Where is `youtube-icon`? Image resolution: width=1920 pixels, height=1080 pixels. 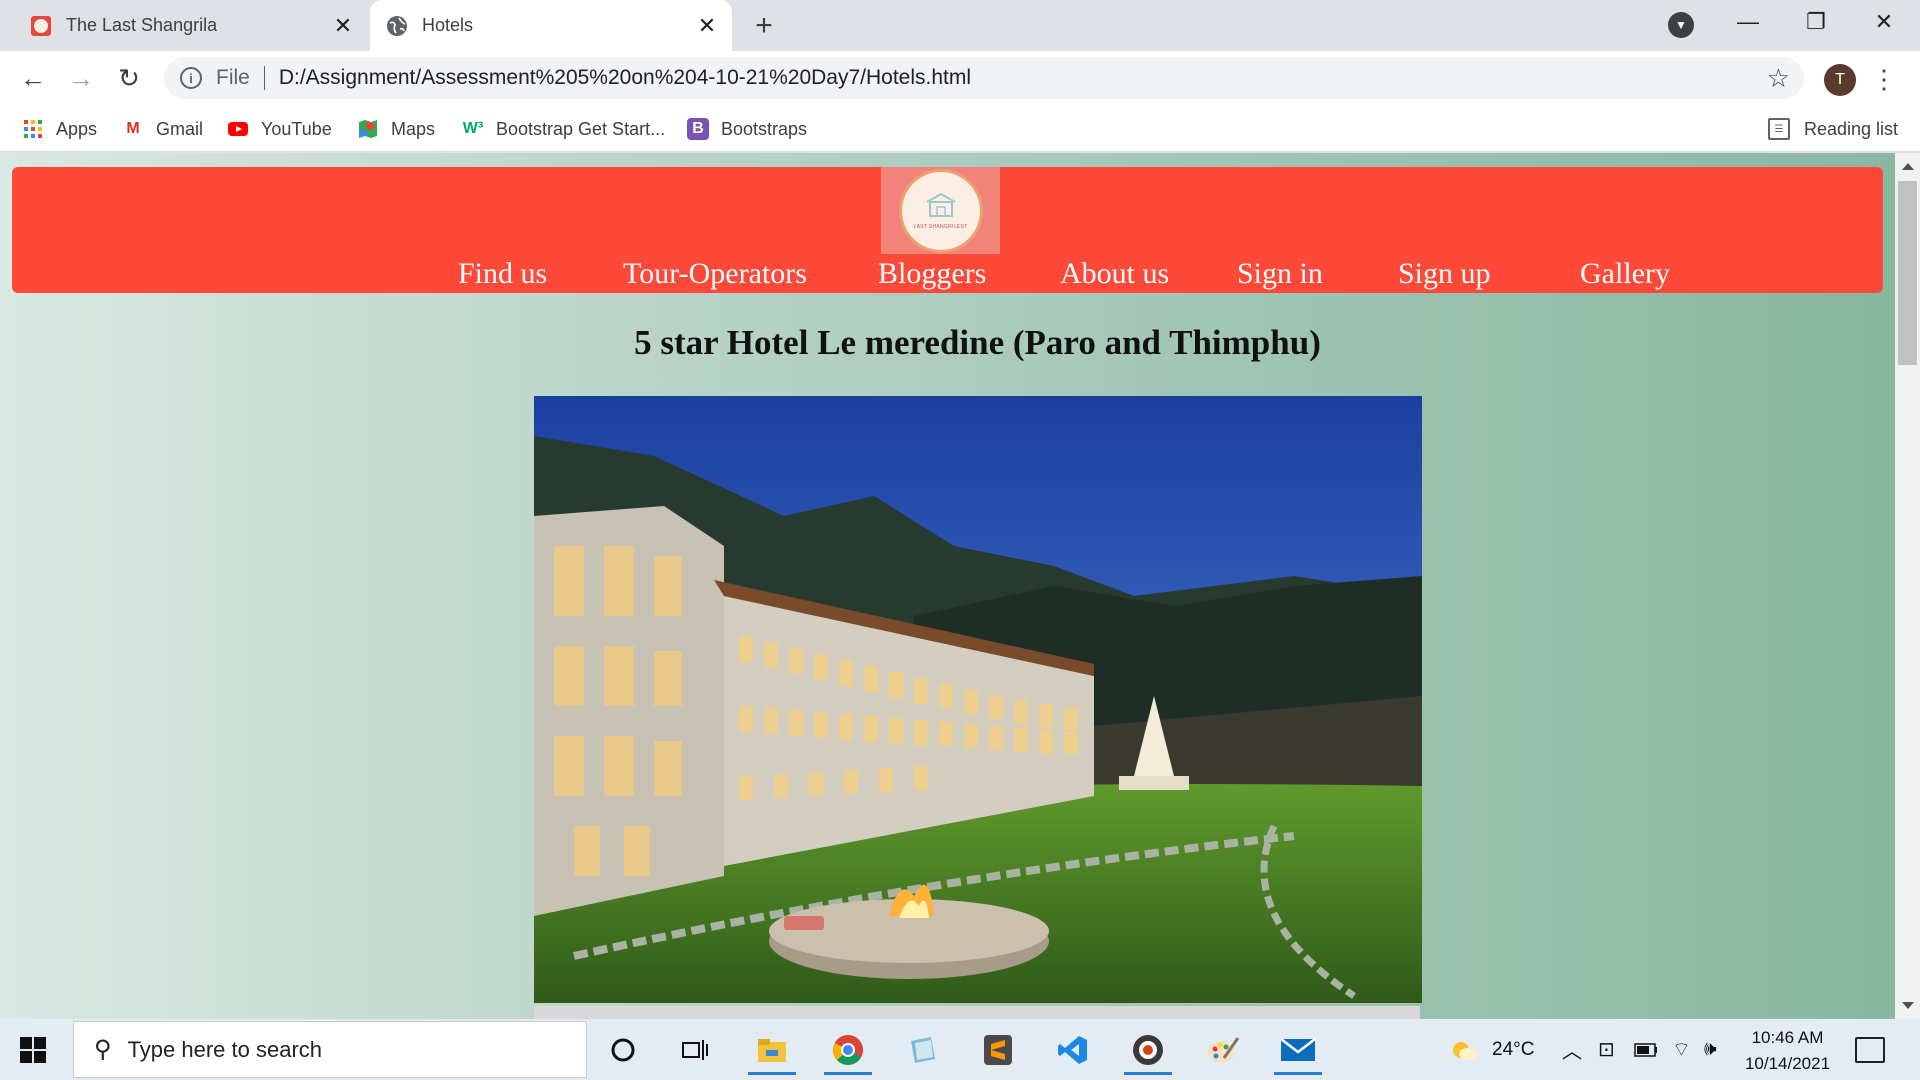
youtube-icon is located at coordinates (238, 129).